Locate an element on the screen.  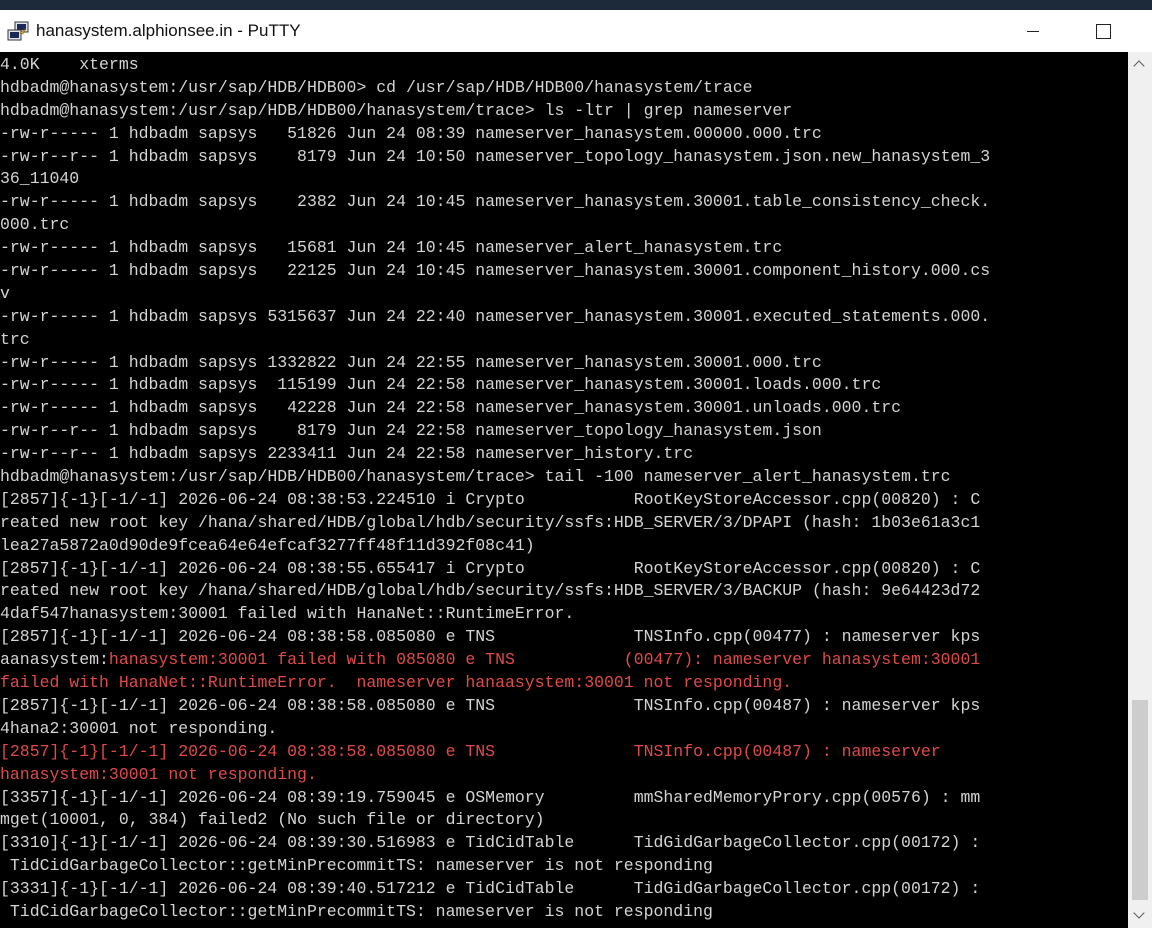
terminal-line-text: aanasystem: is located at coordinates (54, 660).